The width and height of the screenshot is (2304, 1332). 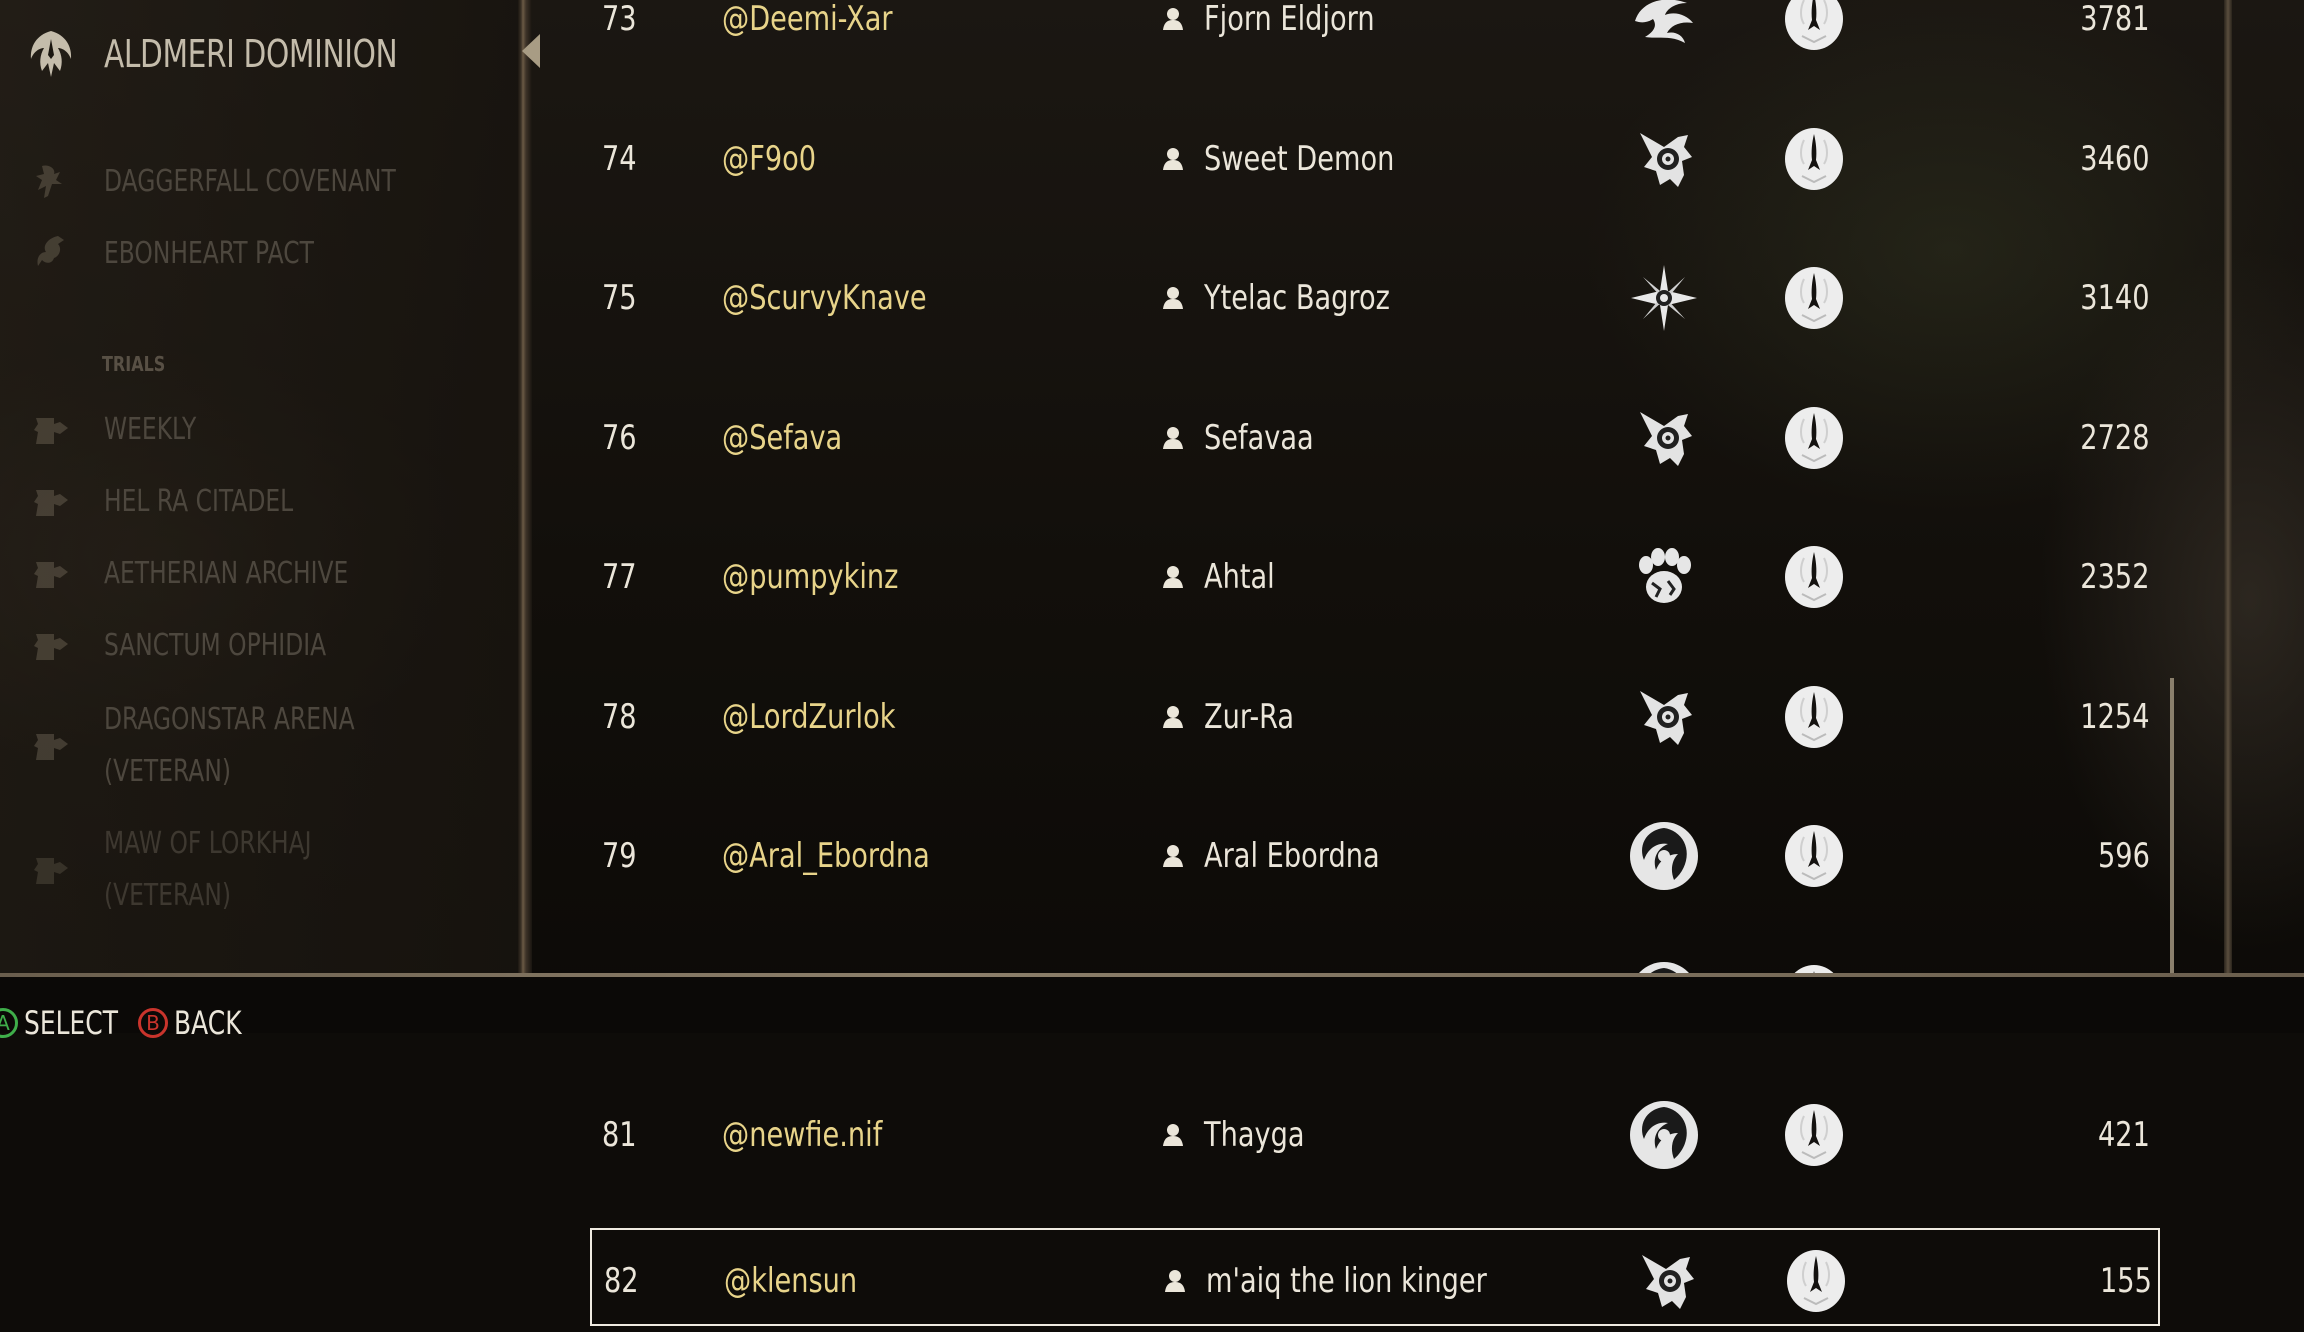 What do you see at coordinates (782, 437) in the screenshot?
I see `account-name: @Sefava` at bounding box center [782, 437].